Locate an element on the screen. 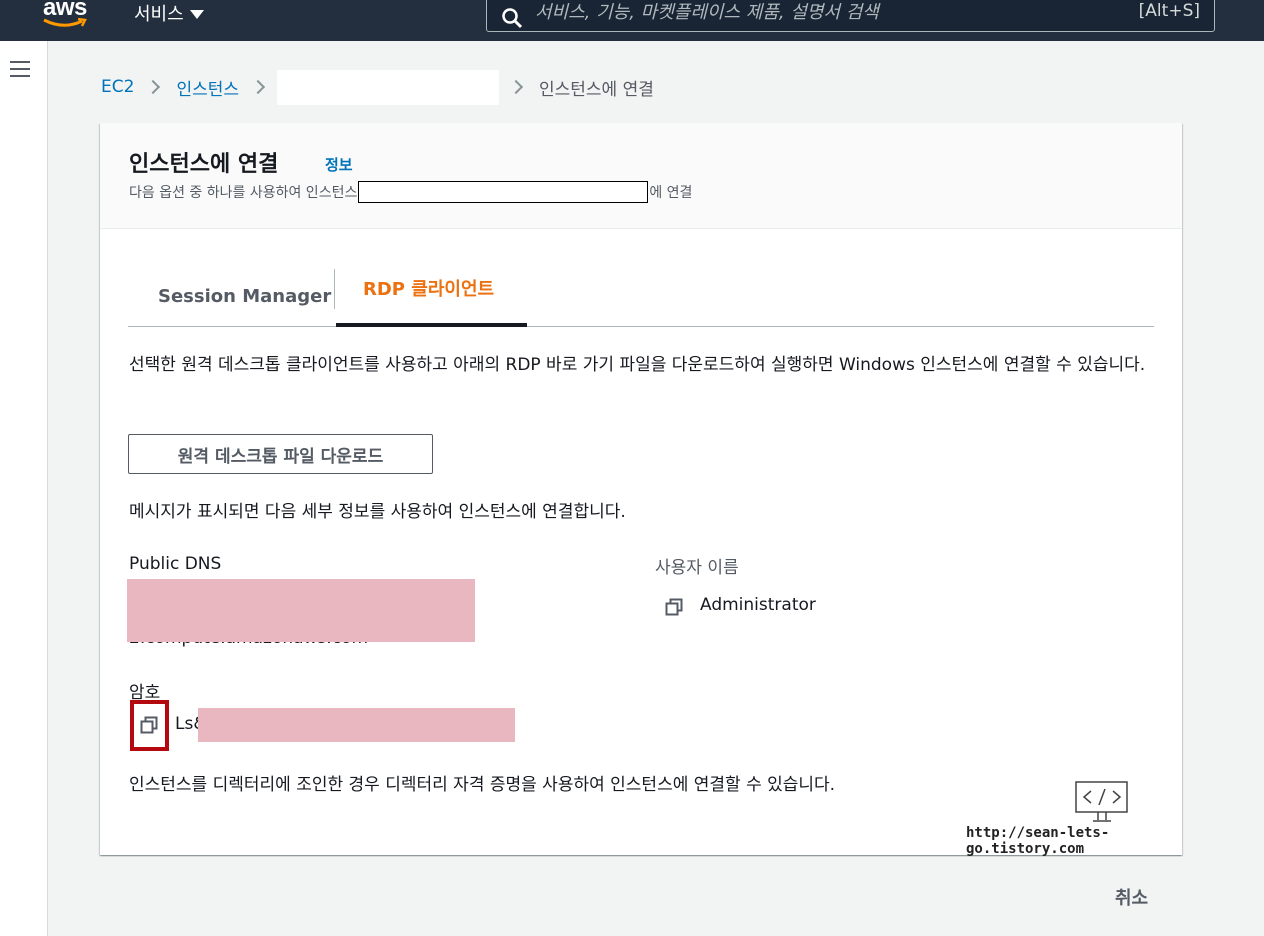  tab-session-manager: Session Manager is located at coordinates (244, 296).